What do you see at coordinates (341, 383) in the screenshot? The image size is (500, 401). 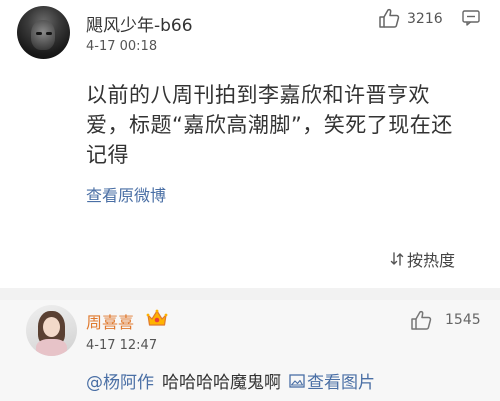 I see `view-image-label: 查看图片` at bounding box center [341, 383].